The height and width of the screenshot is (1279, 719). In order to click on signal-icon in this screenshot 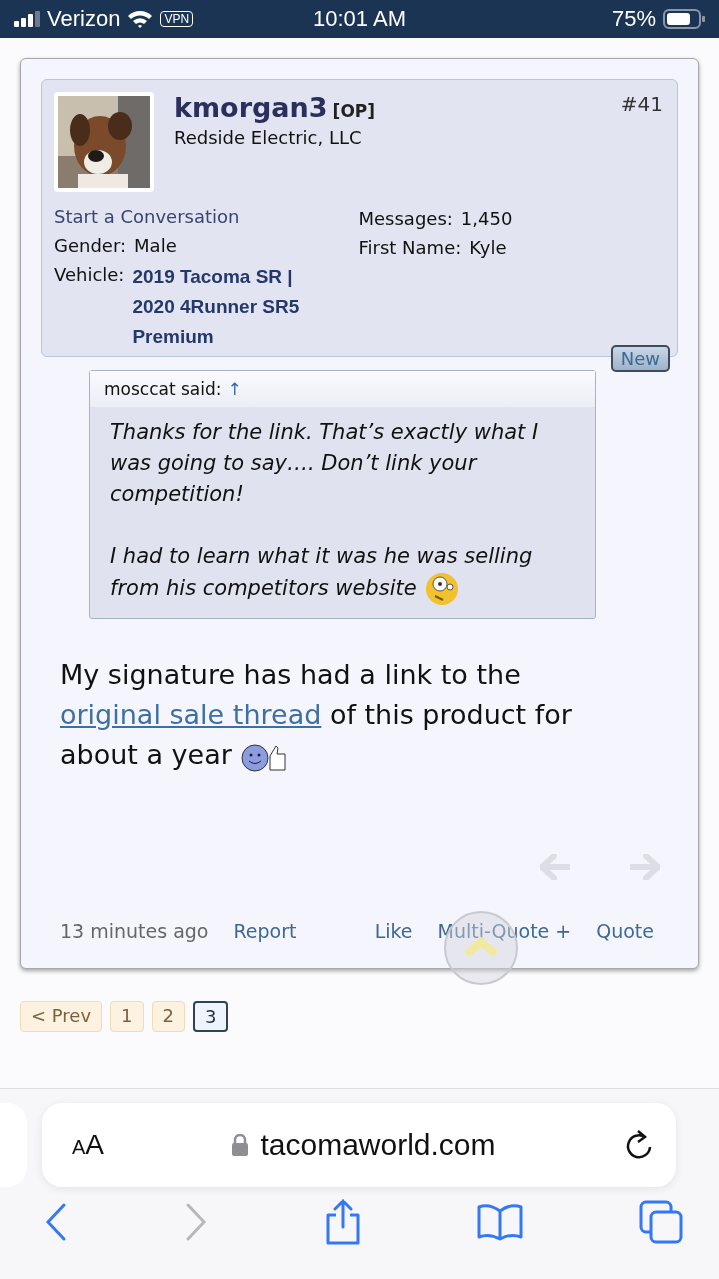, I will do `click(27, 19)`.